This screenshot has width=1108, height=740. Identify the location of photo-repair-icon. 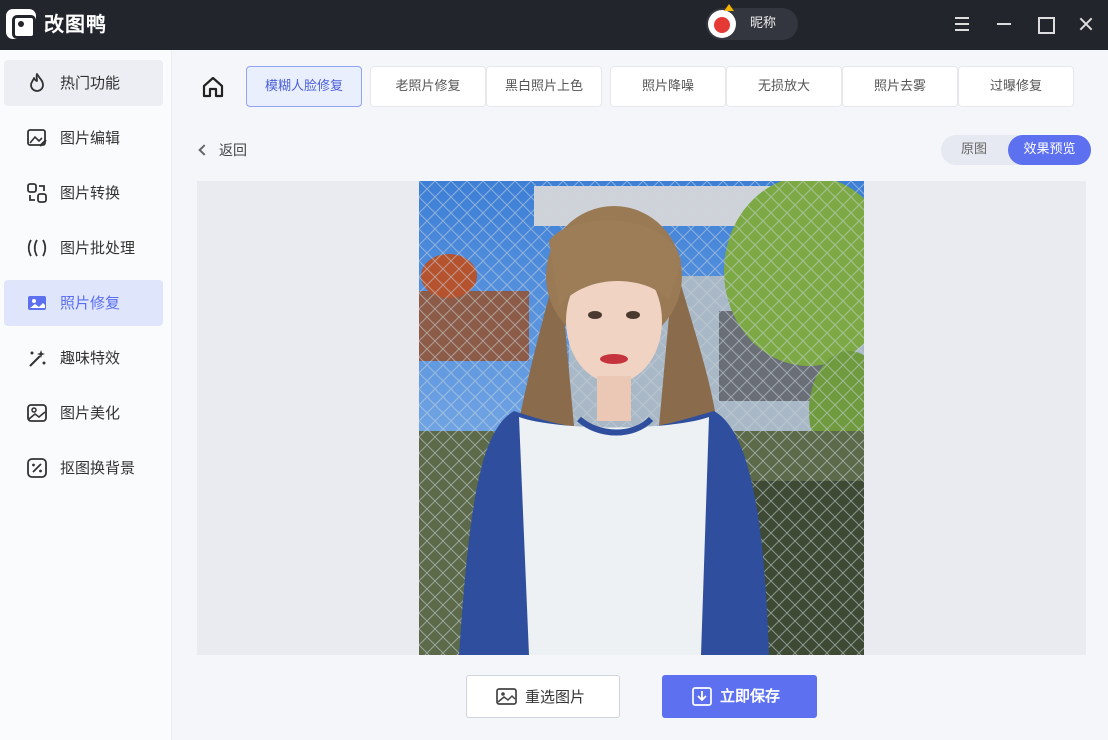
(37, 303).